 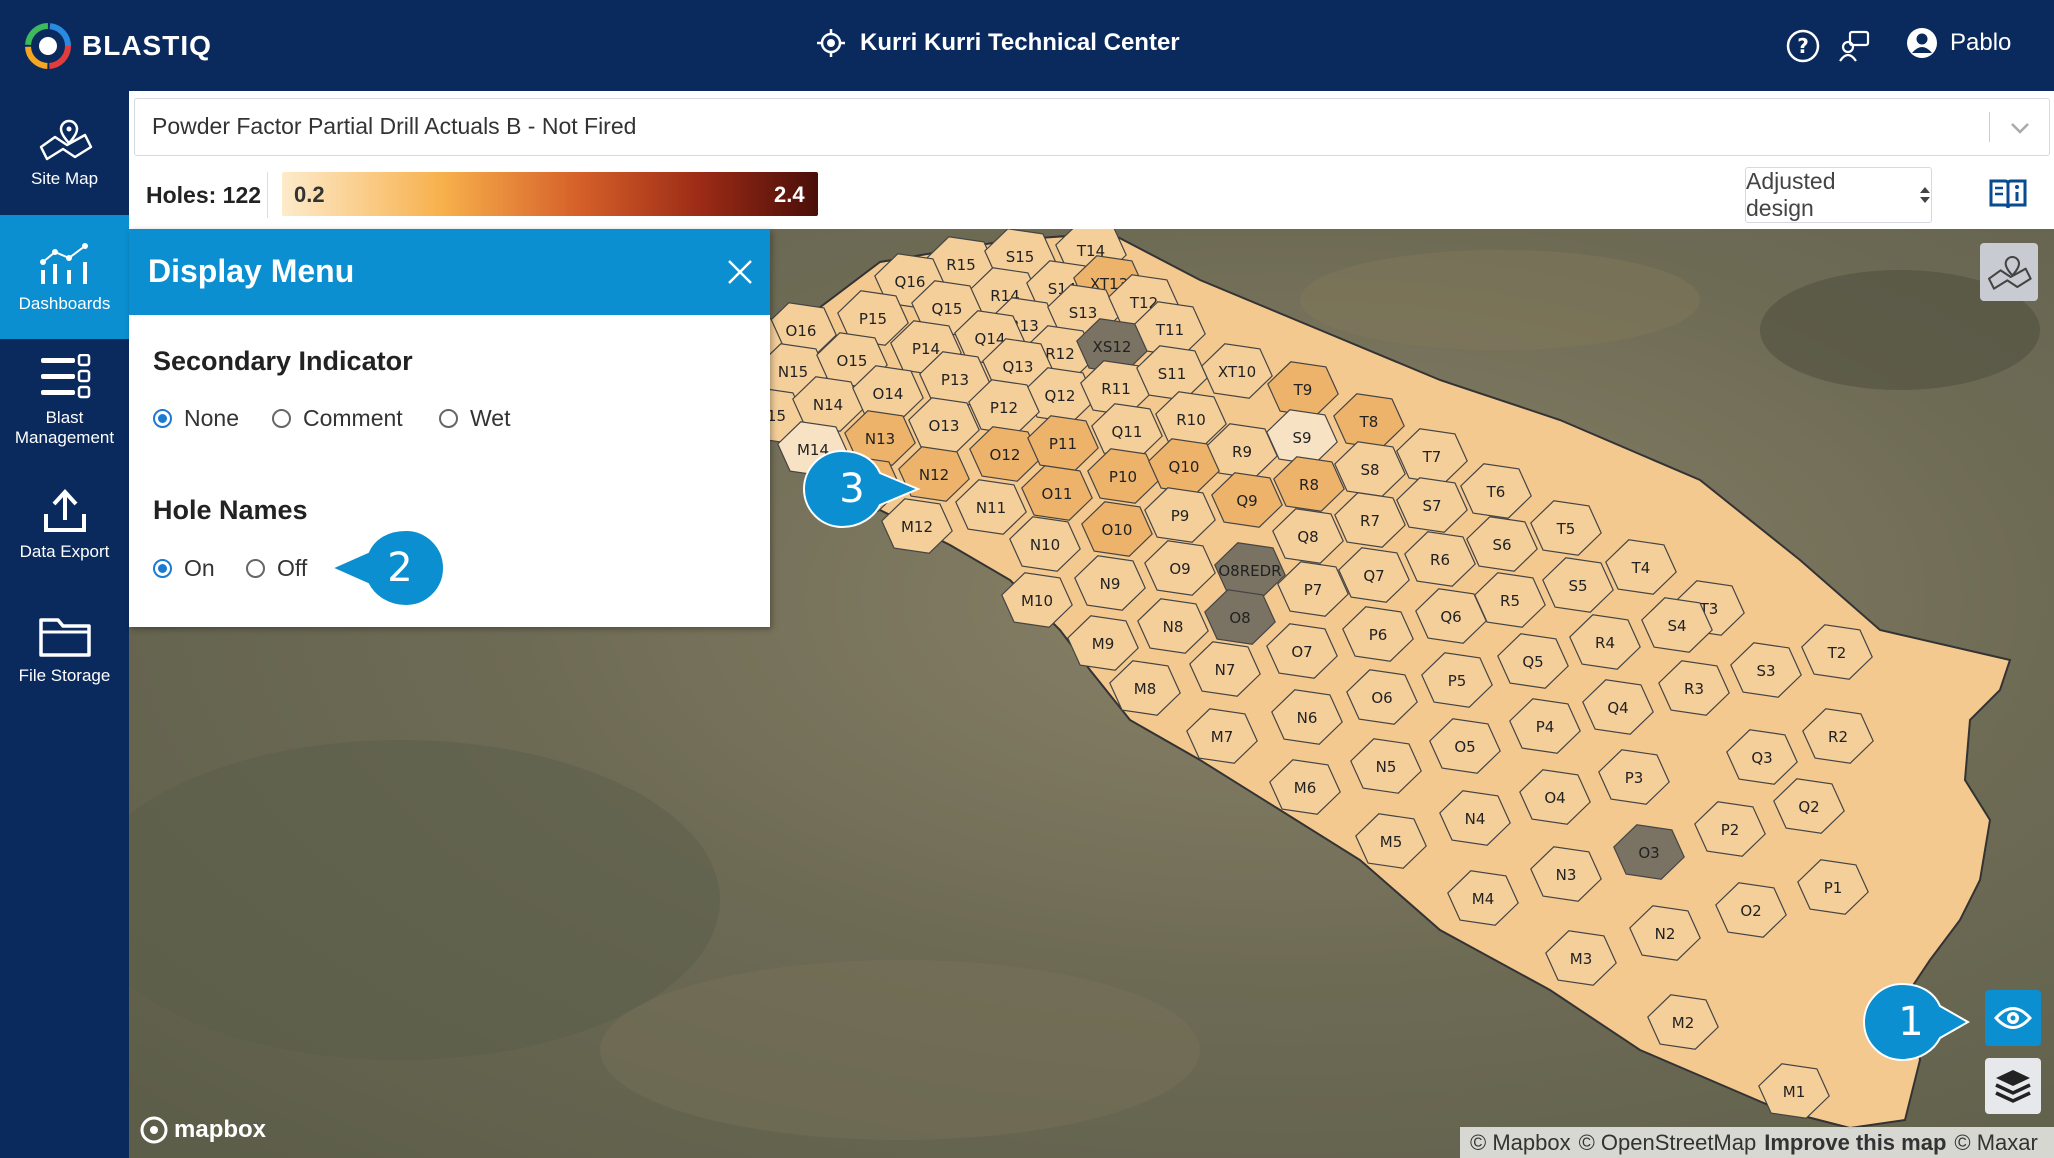 I want to click on sidebar-item-label: File Storage, so click(x=64, y=676).